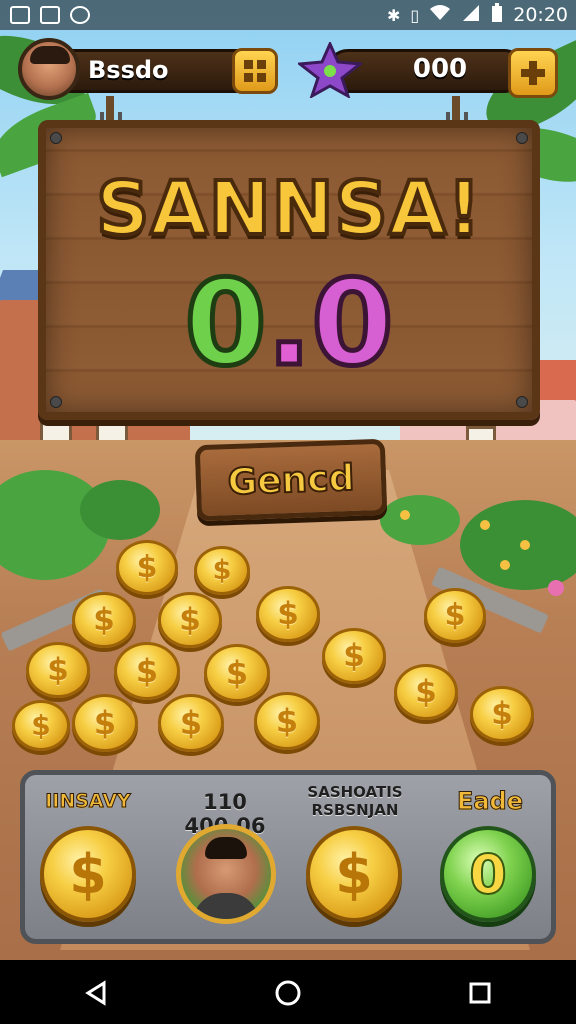  What do you see at coordinates (128, 70) in the screenshot?
I see `player-name: Bssdo` at bounding box center [128, 70].